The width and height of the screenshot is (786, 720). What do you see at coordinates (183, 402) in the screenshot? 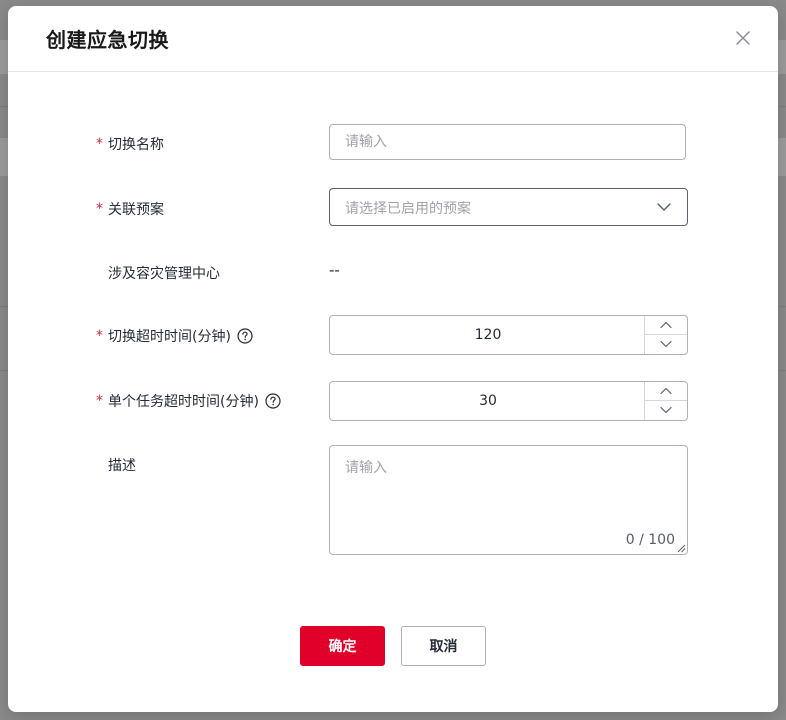
I see `task-timeout-label-text: 单个任务超时时间(分钟)` at bounding box center [183, 402].